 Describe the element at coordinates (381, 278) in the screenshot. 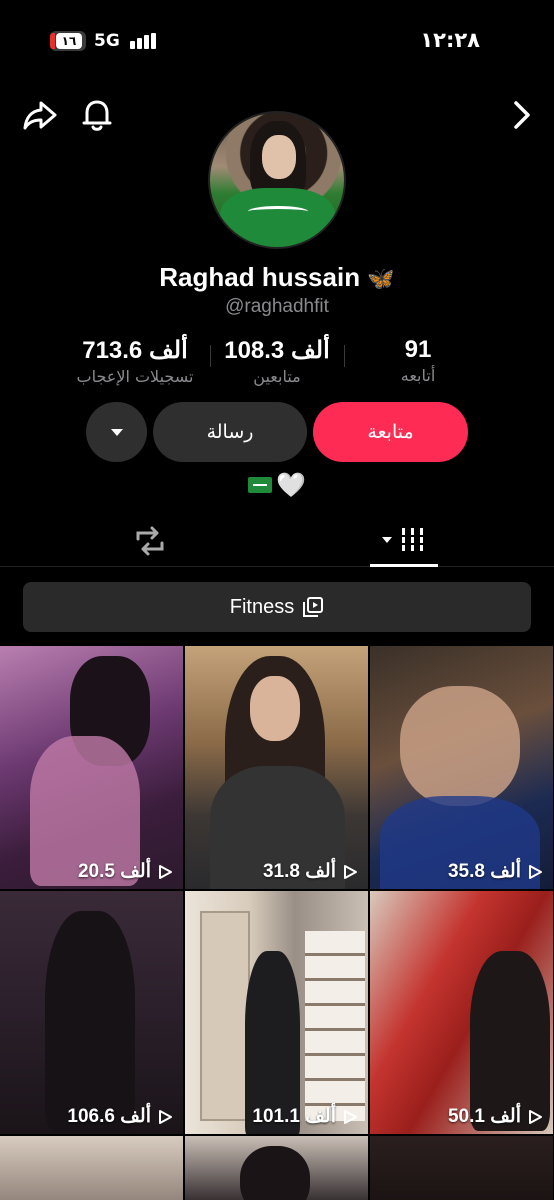

I see `butterfly-icon: 🦋` at that location.